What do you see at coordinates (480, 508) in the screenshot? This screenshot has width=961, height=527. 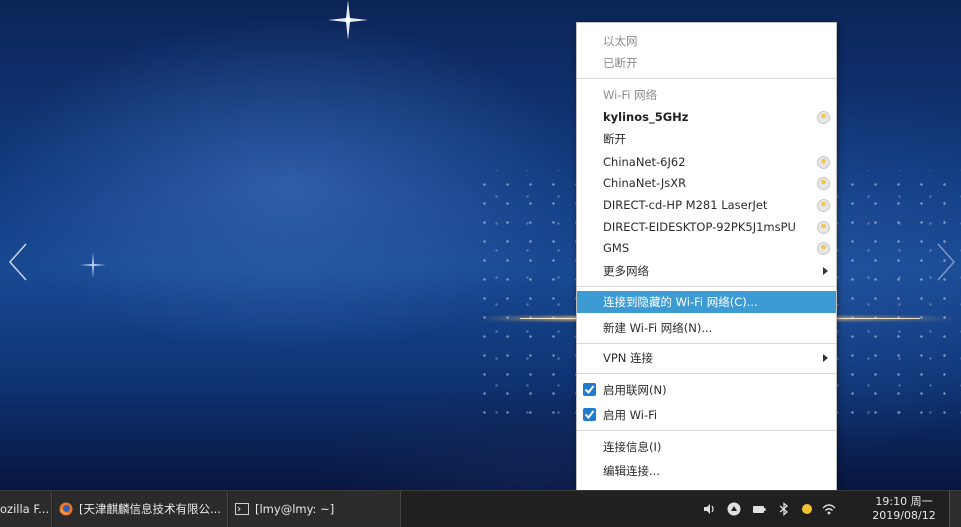 I see `taskbar: ozilla F... [天津麒麟信息技术有限公... [lmy@lmy: ~]` at bounding box center [480, 508].